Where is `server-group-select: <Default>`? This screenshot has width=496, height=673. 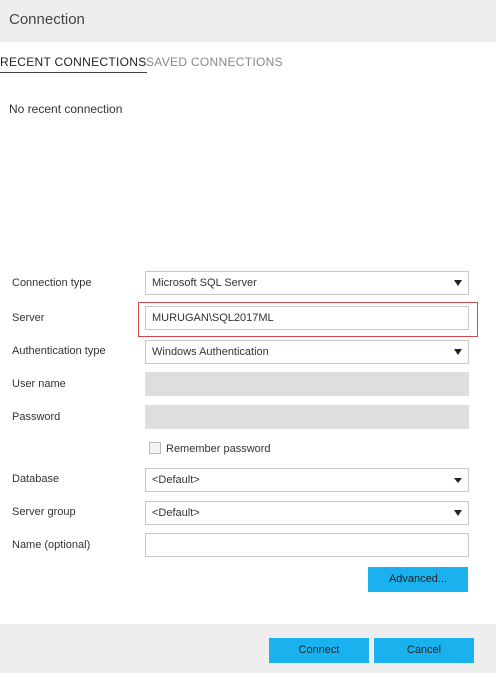 server-group-select: <Default> is located at coordinates (307, 513).